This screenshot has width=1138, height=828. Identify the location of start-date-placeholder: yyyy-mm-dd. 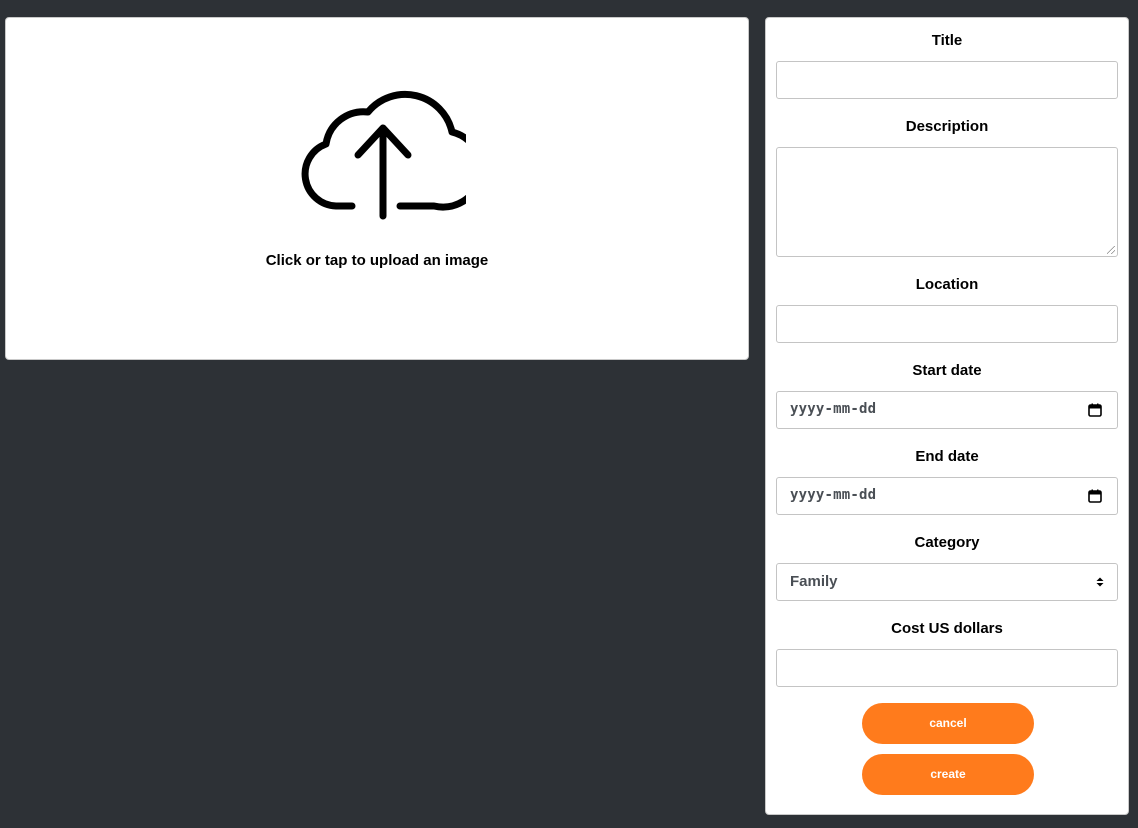
(833, 409).